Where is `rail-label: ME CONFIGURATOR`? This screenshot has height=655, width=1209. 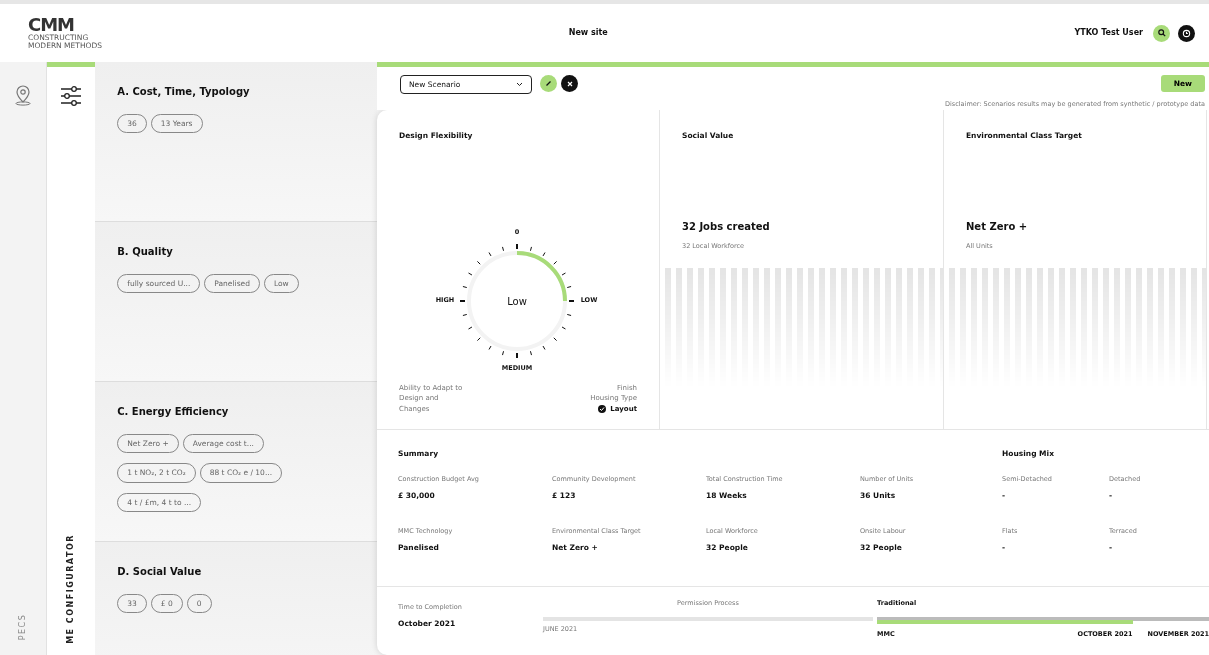
rail-label: ME CONFIGURATOR is located at coordinates (70, 589).